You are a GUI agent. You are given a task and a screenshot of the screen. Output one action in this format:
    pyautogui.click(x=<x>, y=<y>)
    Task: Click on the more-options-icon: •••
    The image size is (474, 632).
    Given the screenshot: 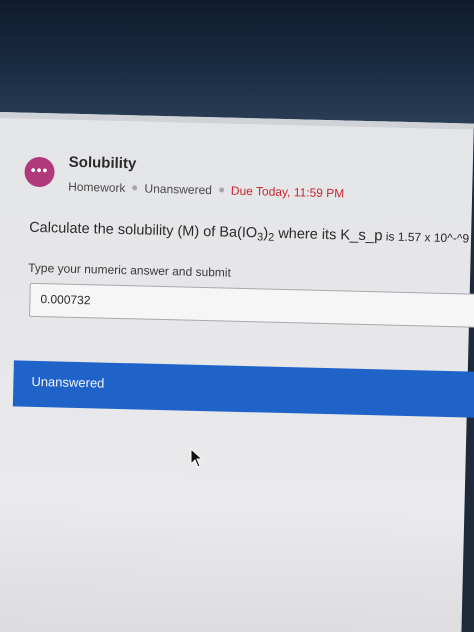 What is the action you would take?
    pyautogui.click(x=39, y=172)
    